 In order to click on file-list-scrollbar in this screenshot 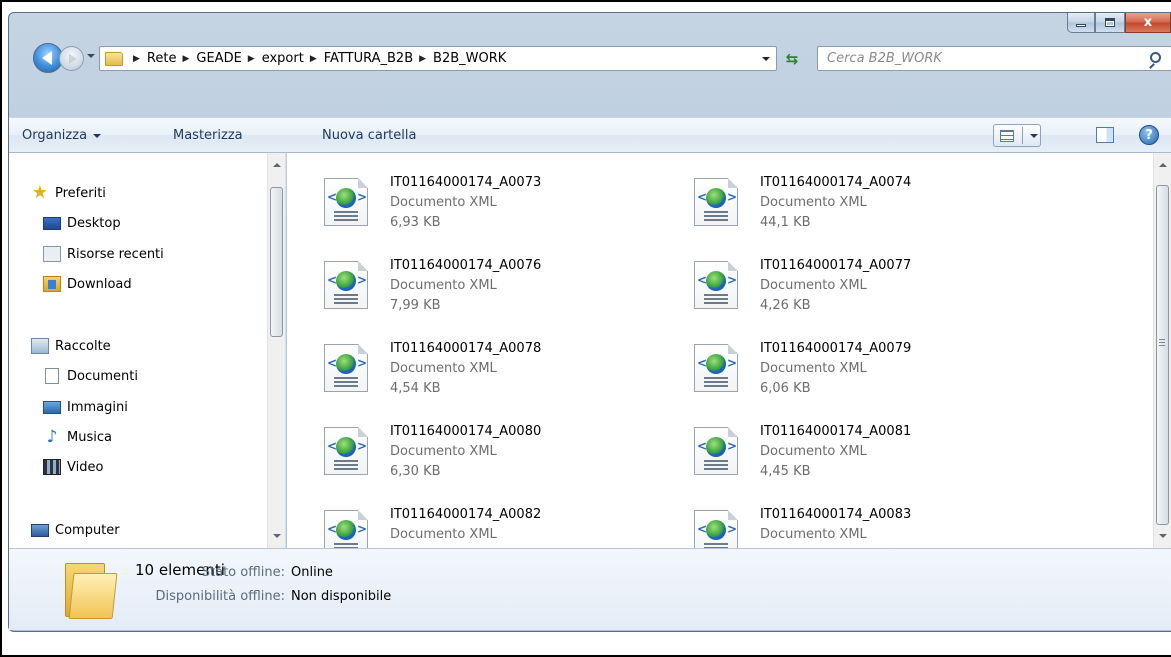, I will do `click(1162, 350)`.